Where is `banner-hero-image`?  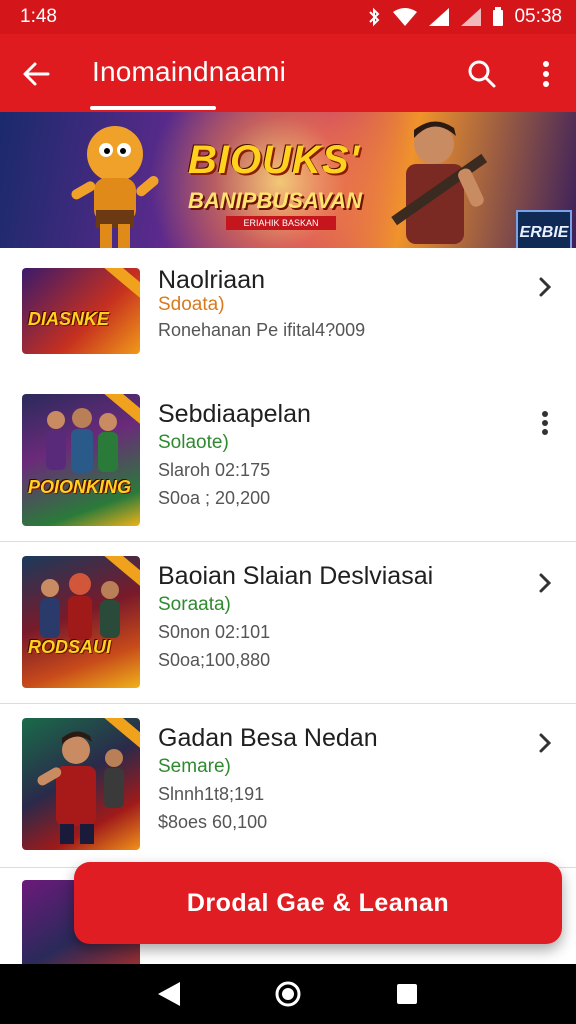
banner-hero-image is located at coordinates (439, 182).